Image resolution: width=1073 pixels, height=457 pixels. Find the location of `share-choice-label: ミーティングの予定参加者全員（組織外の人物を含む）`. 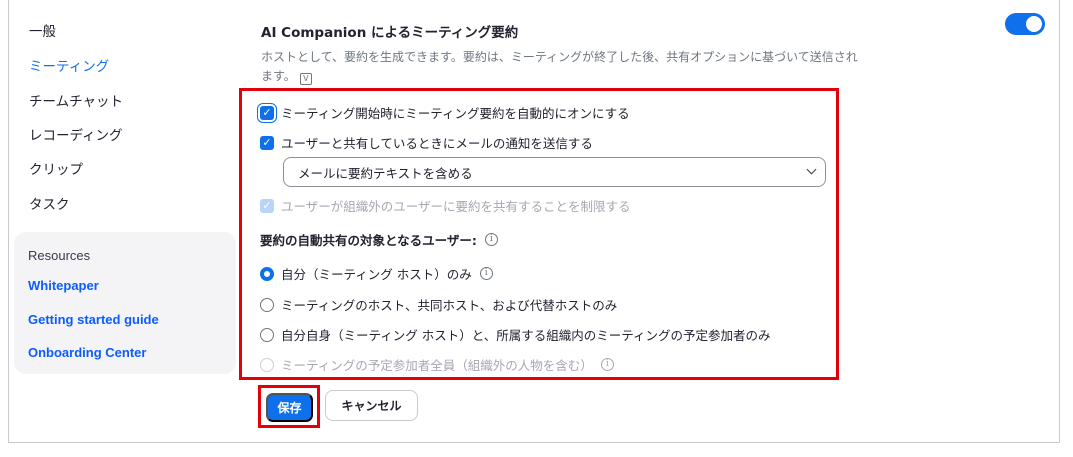

share-choice-label: ミーティングの予定参加者全員（組織外の人物を含む） is located at coordinates (437, 365).